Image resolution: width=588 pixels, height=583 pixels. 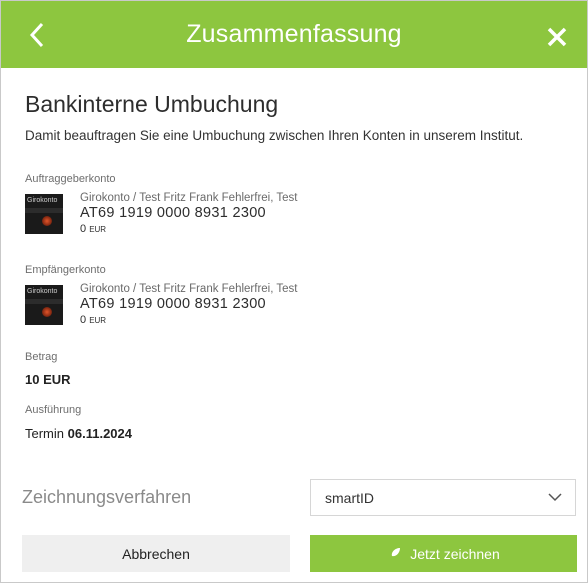 I want to click on amount-value: 10 EUR, so click(x=48, y=379).